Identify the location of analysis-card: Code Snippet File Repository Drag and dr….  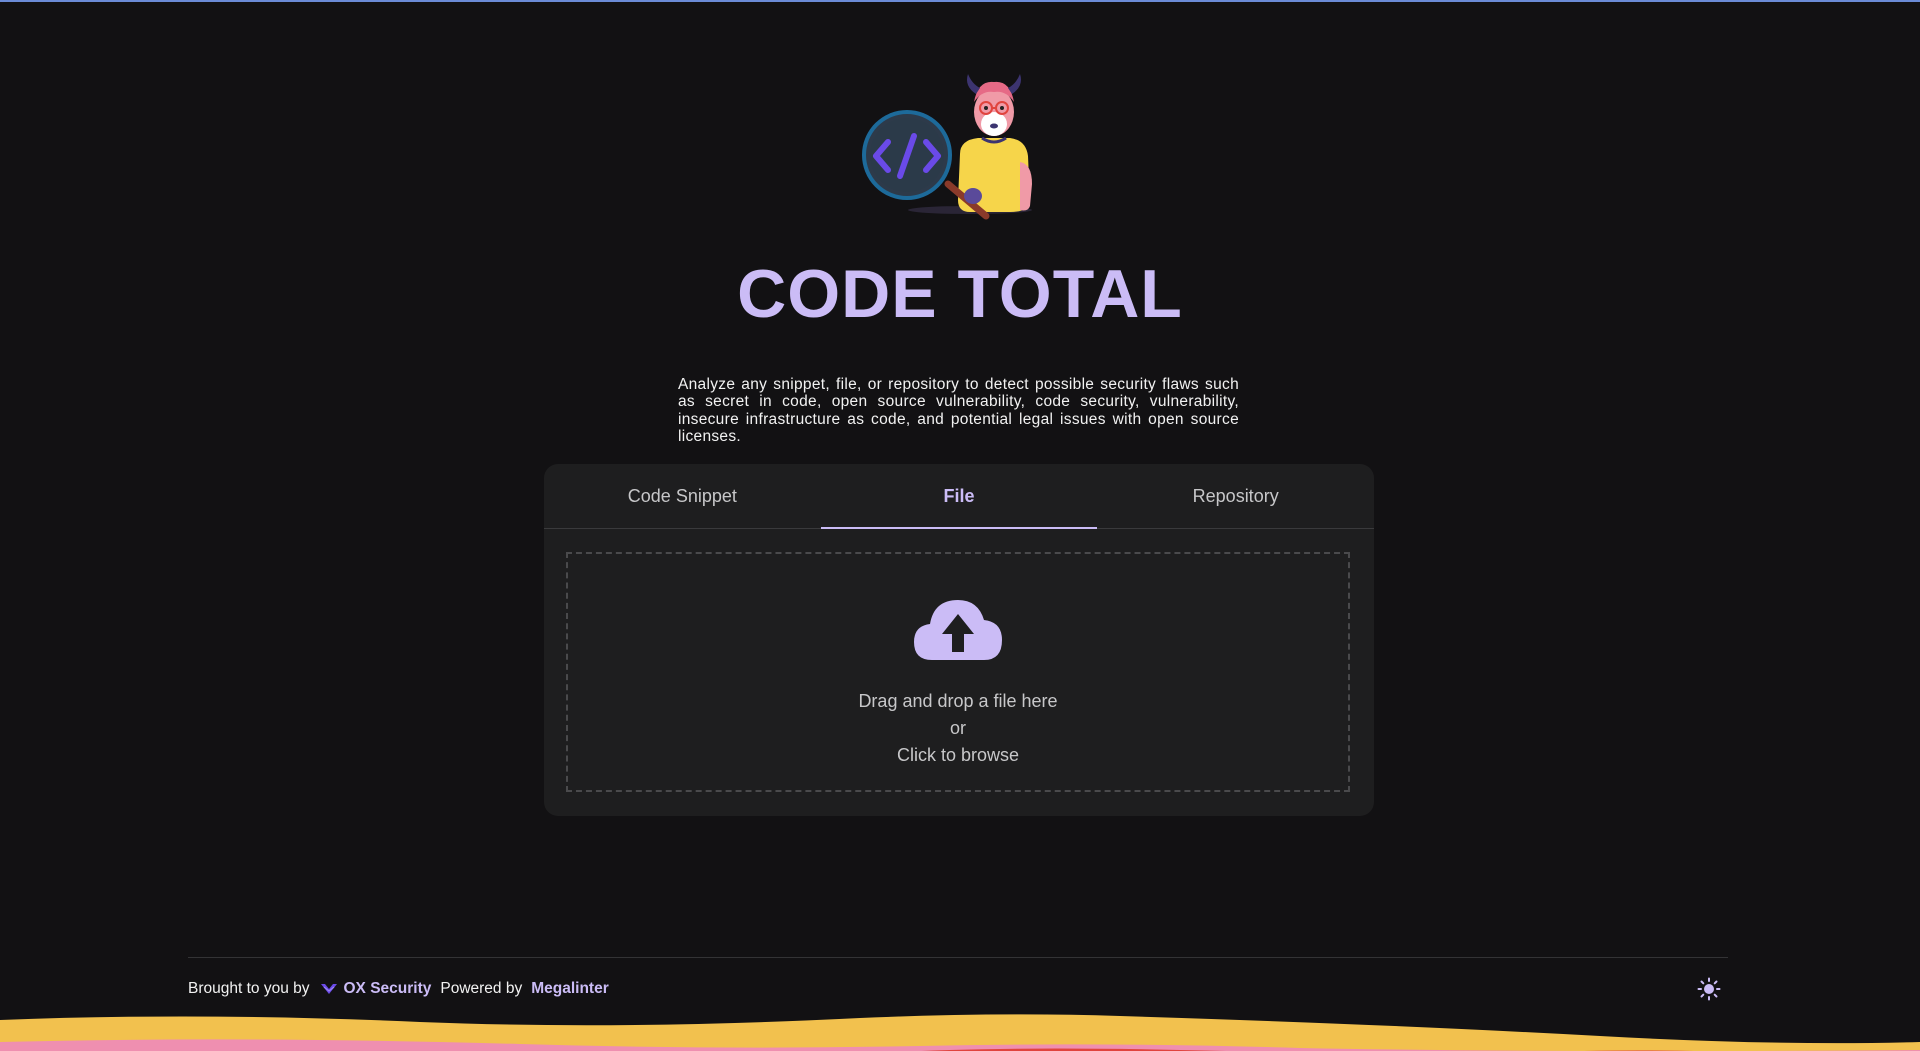
(959, 640).